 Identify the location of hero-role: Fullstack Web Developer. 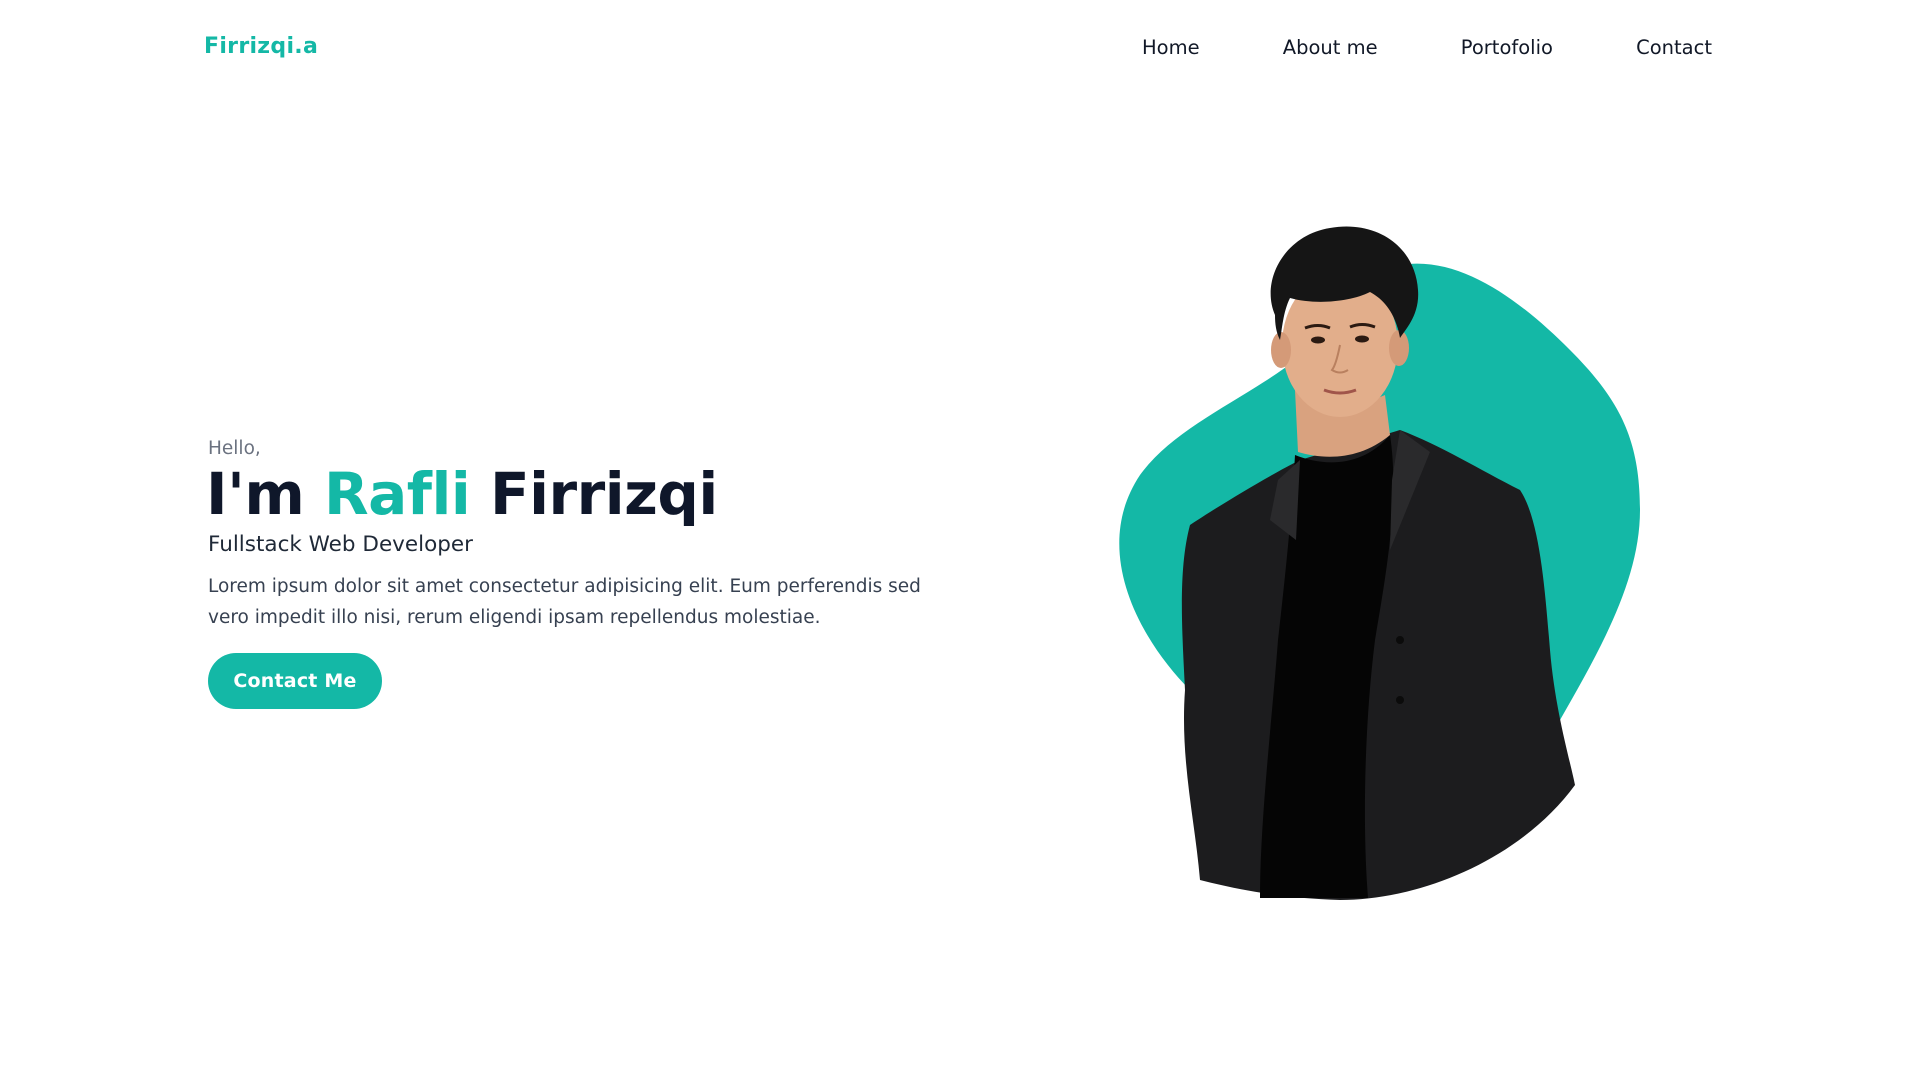
(340, 544).